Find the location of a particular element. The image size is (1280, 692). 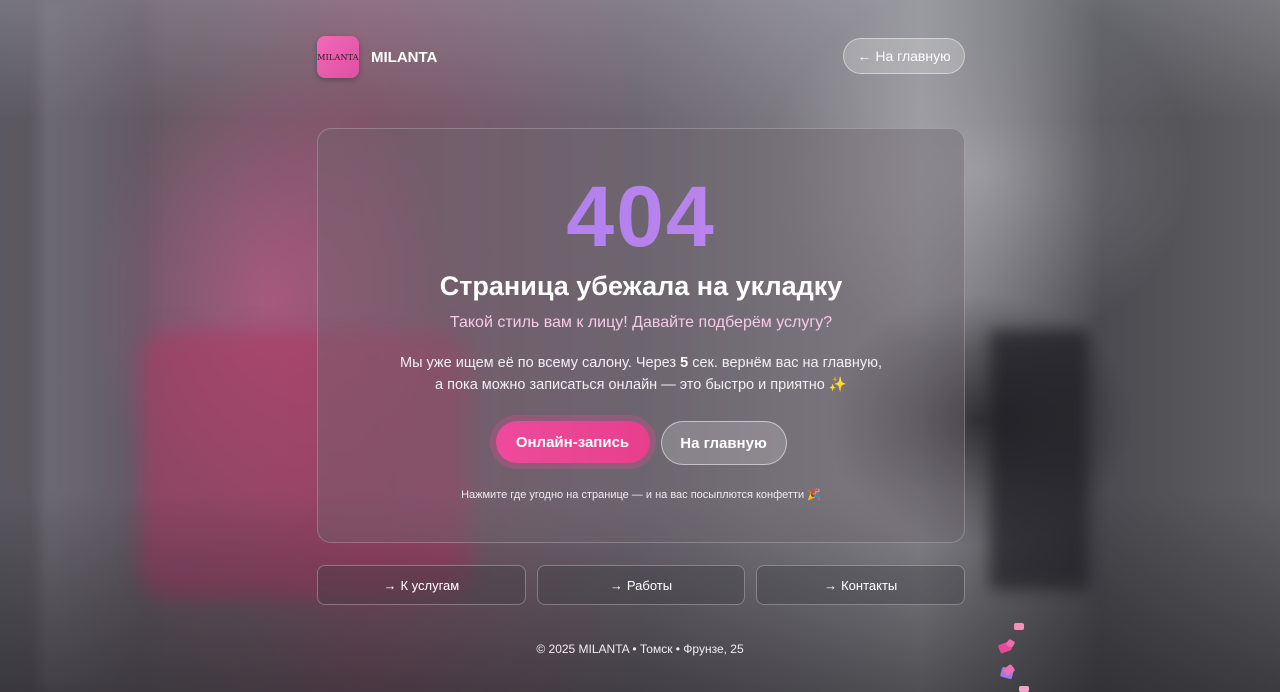

background-cabinet is located at coordinates (1040, 460).